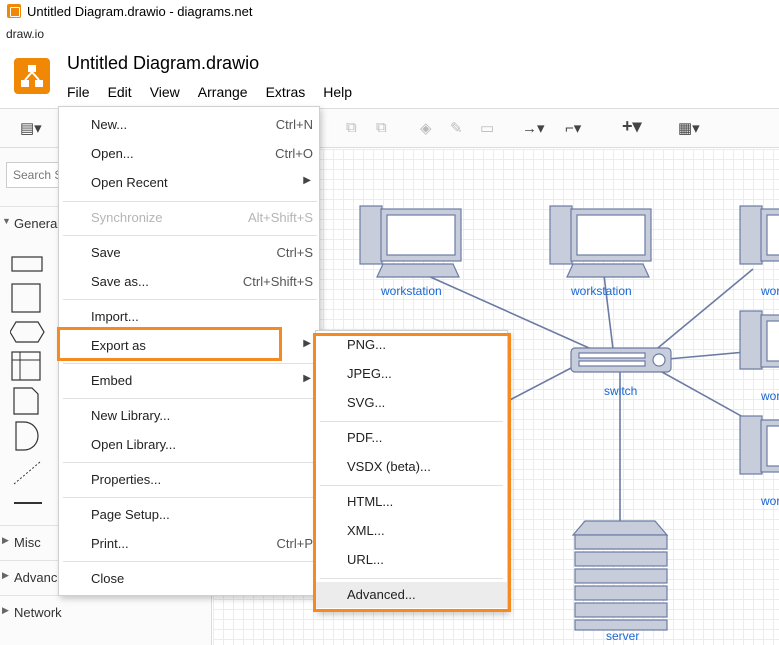 This screenshot has height=645, width=779. Describe the element at coordinates (759, 340) in the screenshot. I see `workstation-node-partial` at that location.